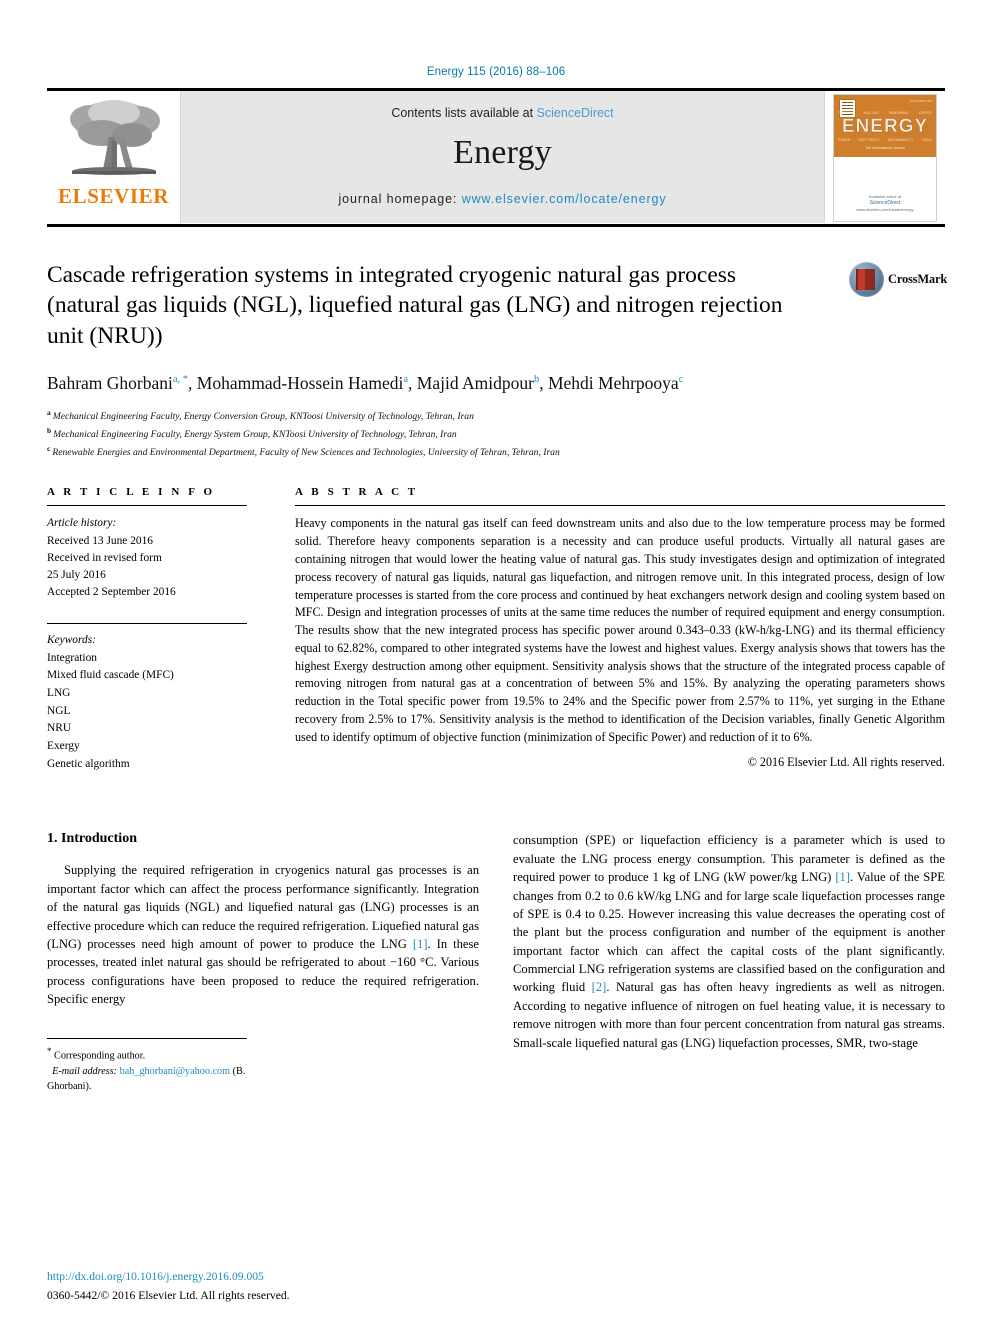 This screenshot has width=992, height=1323. What do you see at coordinates (131, 492) in the screenshot?
I see `article-info-heading: A R T I C L E I N F O` at bounding box center [131, 492].